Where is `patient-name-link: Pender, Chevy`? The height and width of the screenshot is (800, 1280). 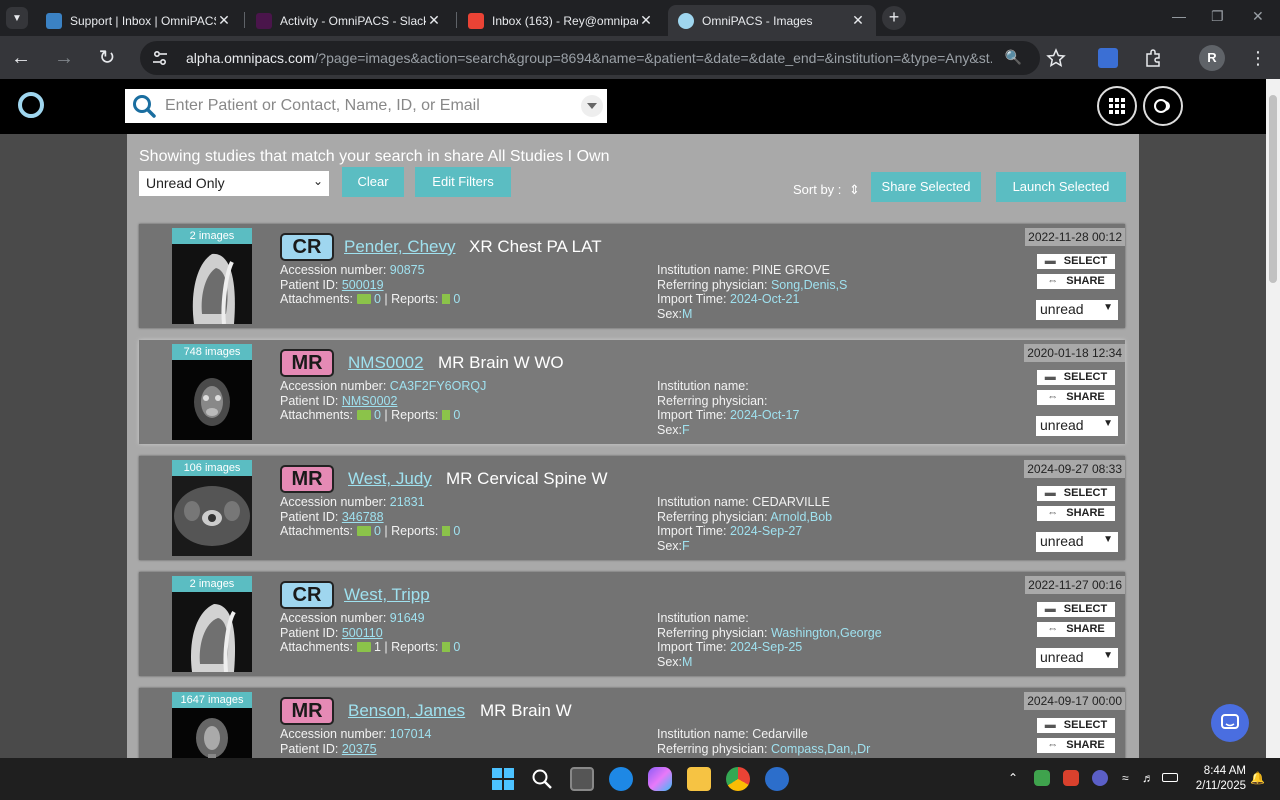 patient-name-link: Pender, Chevy is located at coordinates (400, 247).